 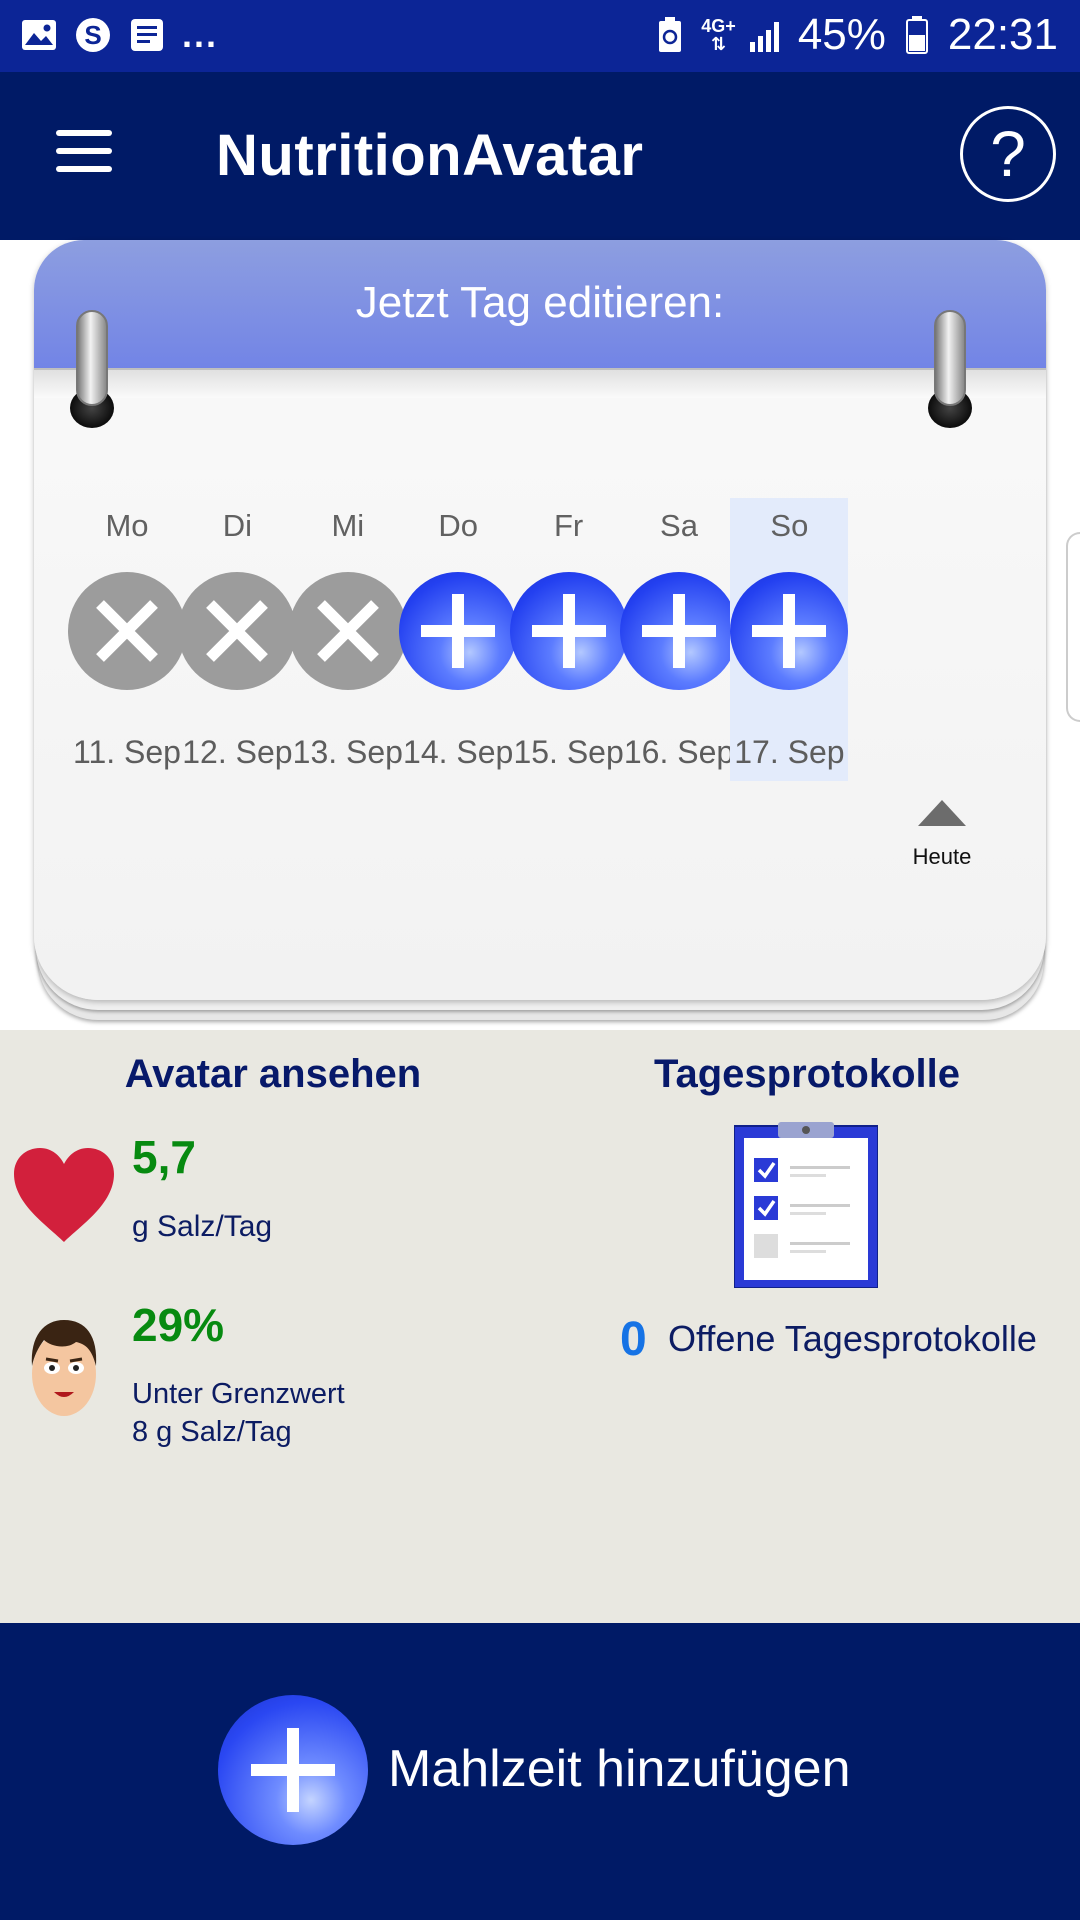 I want to click on app-bar: NutritionAvatar ?, so click(x=540, y=156).